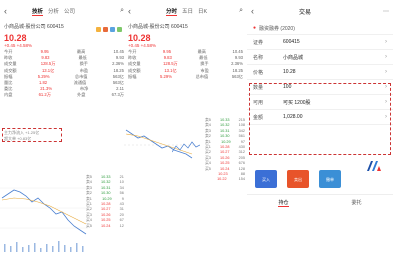 Image resolution: width=393 pixels, height=253 pixels. Describe the element at coordinates (305, 12) in the screenshot. I see `page-title: 交易` at that location.